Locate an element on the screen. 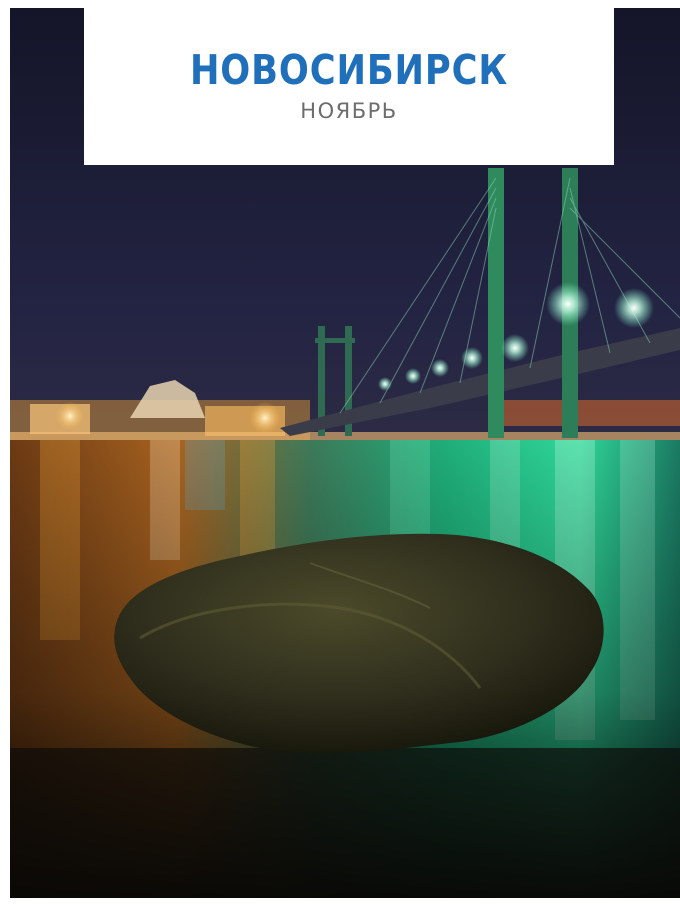 This screenshot has width=680, height=907. title-card: НОВОСИБИРСК НОЯБРЬ is located at coordinates (349, 86).